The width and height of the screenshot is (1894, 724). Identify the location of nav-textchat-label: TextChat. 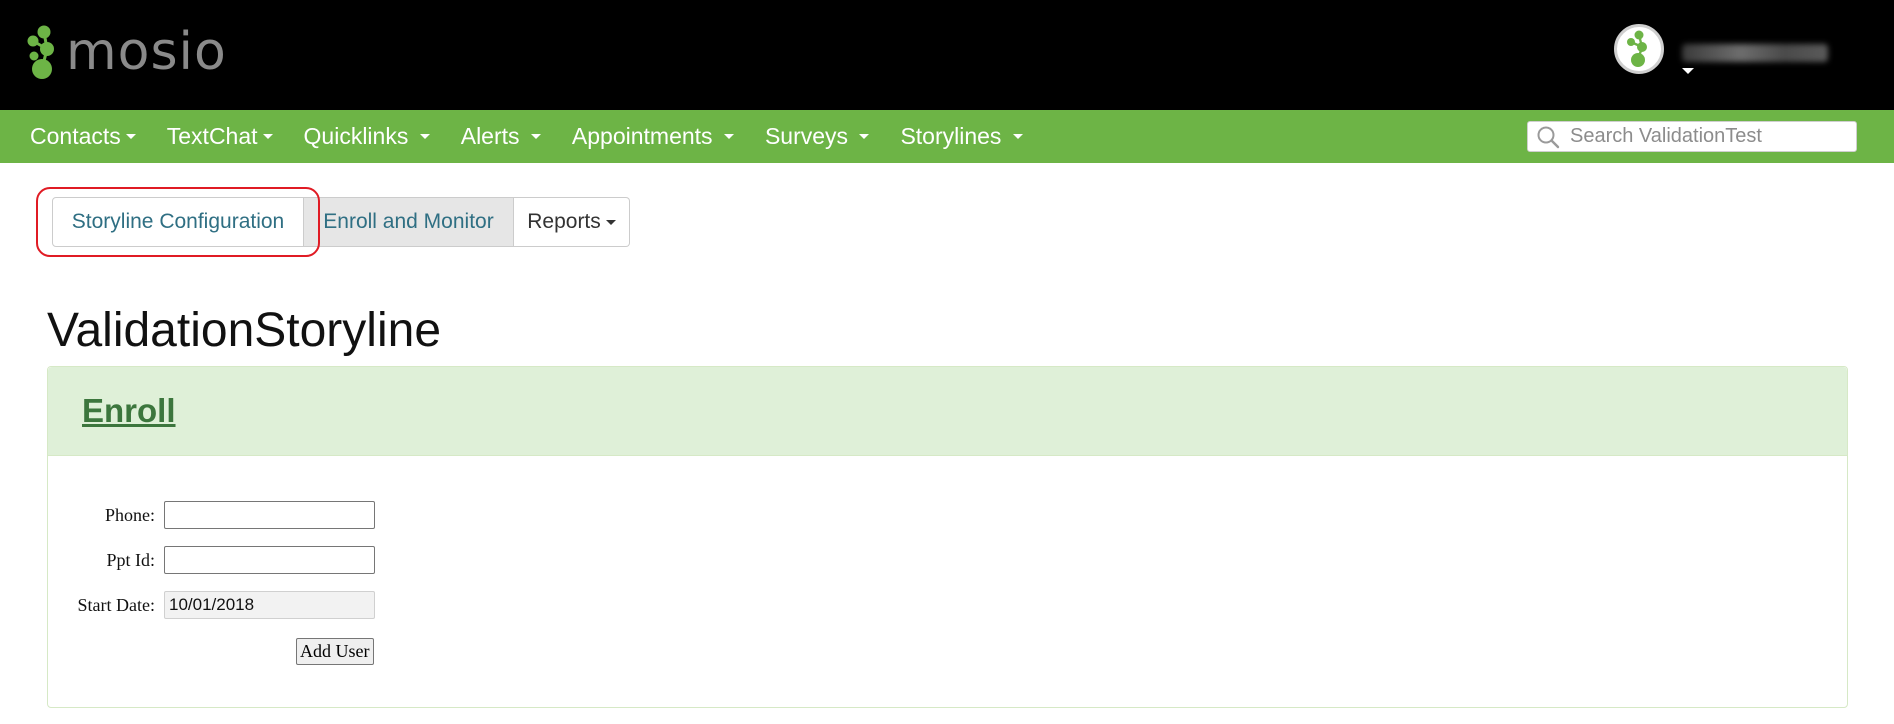
(212, 136).